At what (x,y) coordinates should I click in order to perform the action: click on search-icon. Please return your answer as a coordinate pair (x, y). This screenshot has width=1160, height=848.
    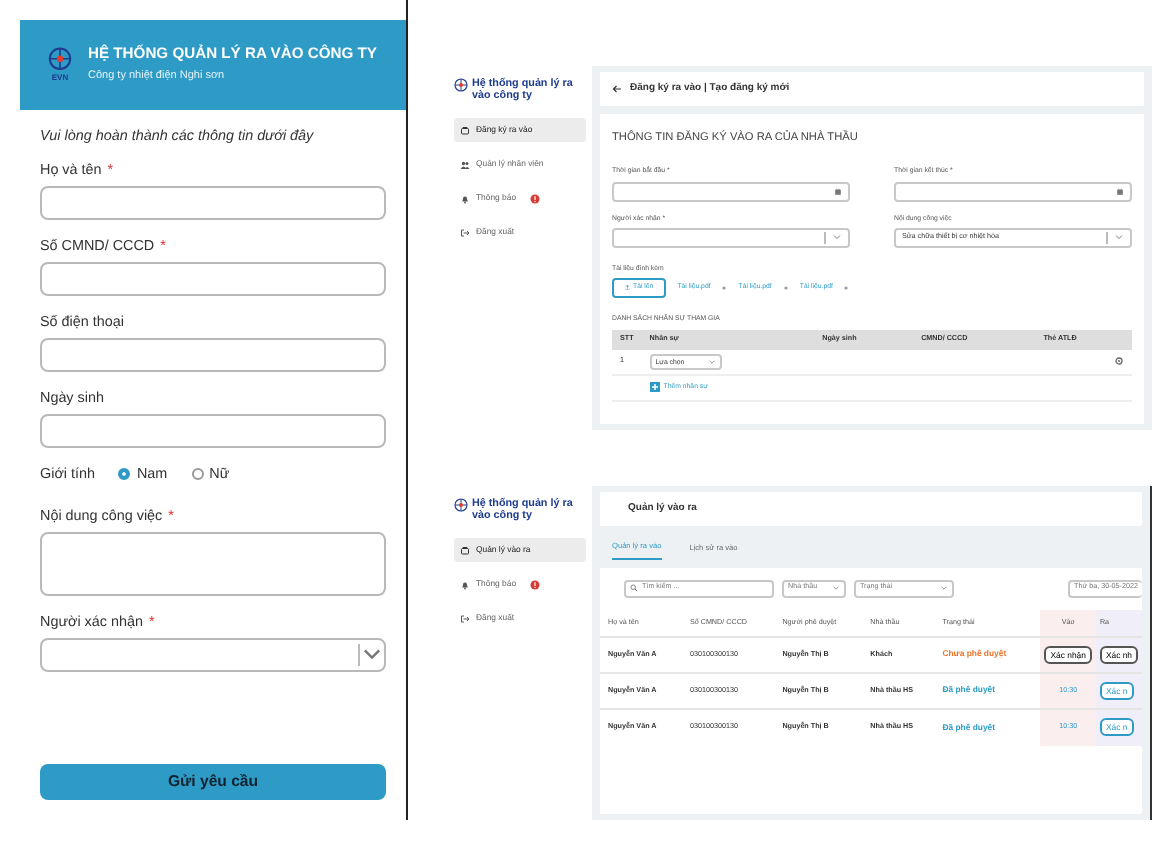
    Looking at the image, I should click on (634, 588).